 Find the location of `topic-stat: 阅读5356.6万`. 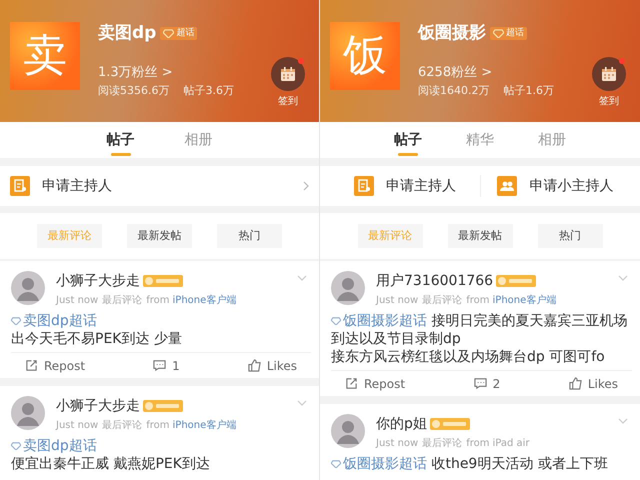

topic-stat: 阅读5356.6万 is located at coordinates (134, 91).